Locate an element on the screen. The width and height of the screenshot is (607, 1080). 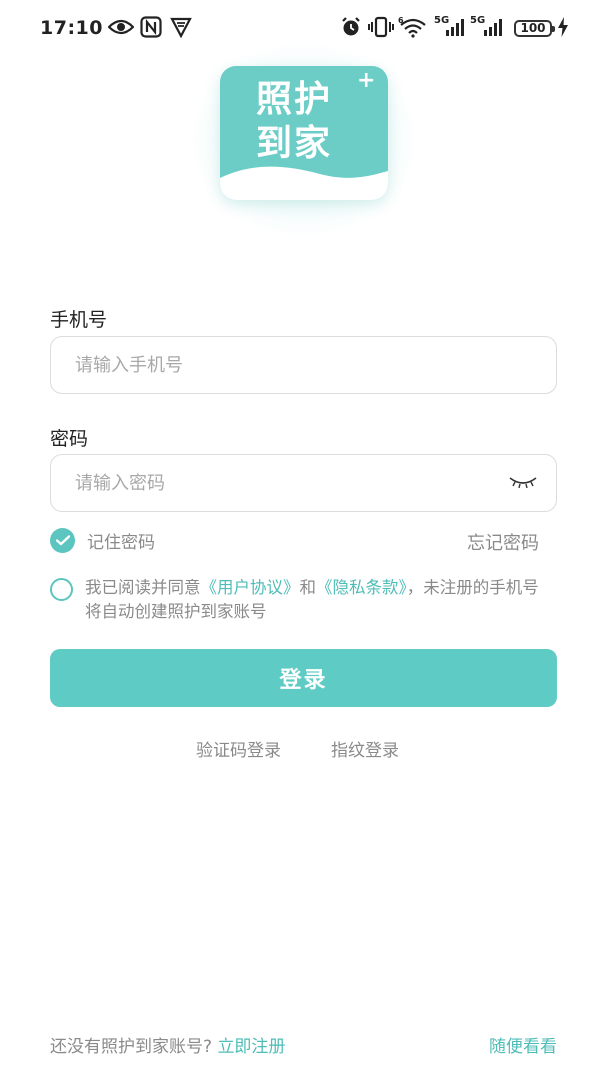
eye-icon is located at coordinates (121, 27).